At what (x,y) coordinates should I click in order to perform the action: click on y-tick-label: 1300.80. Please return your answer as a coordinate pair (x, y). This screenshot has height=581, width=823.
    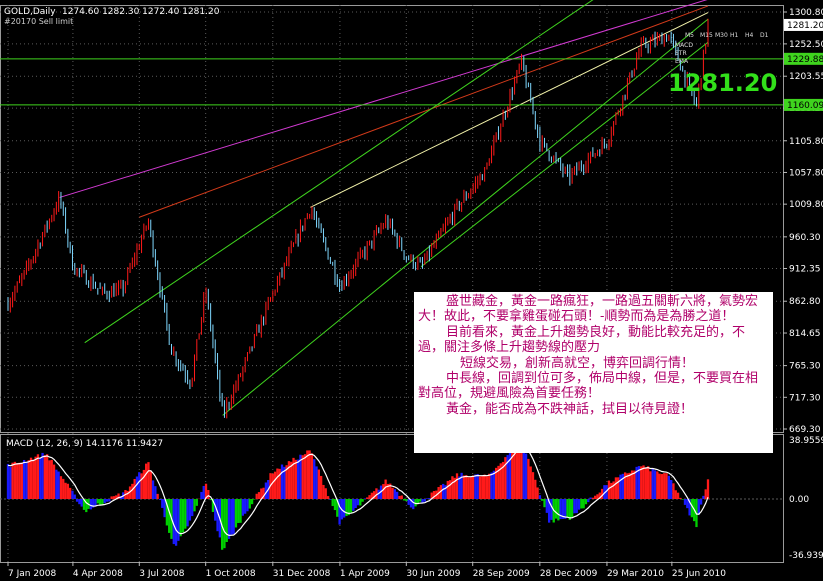
    Looking at the image, I should click on (806, 13).